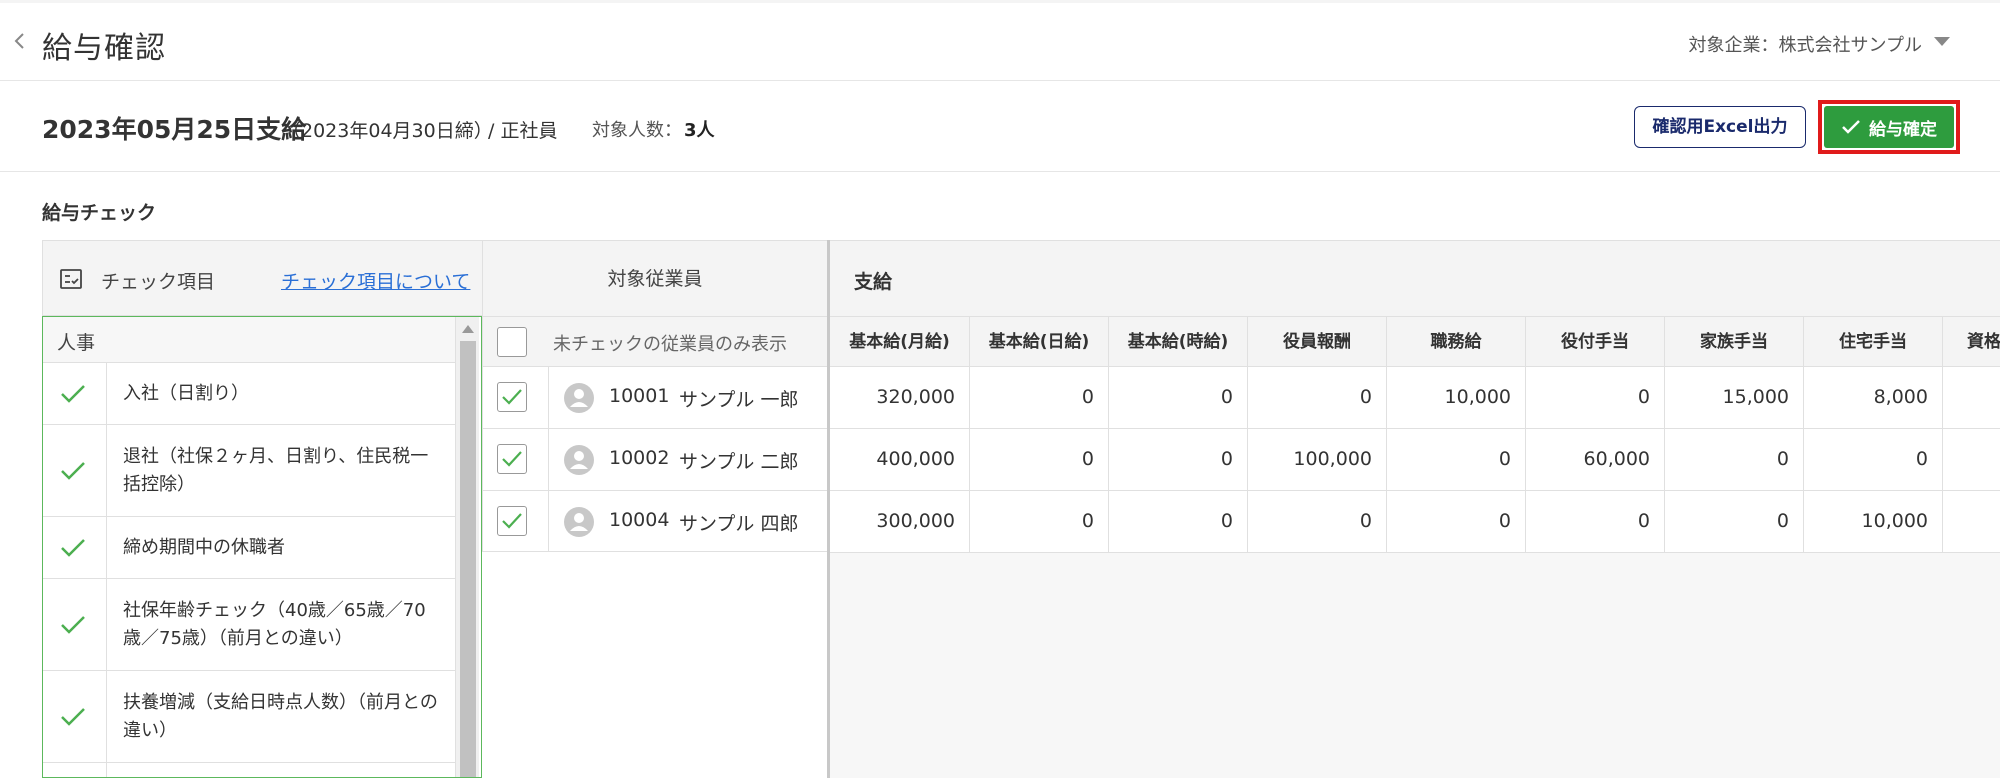  I want to click on table-bottom-border, so click(1415, 552).